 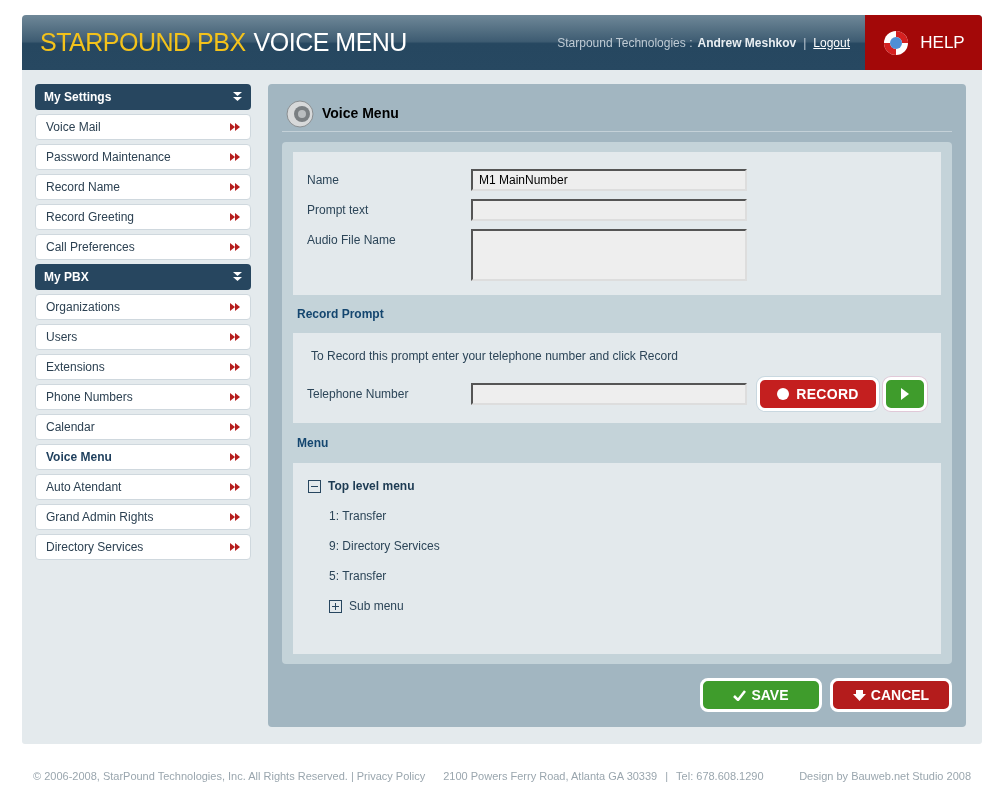 I want to click on collapse-icon, so click(x=314, y=486).